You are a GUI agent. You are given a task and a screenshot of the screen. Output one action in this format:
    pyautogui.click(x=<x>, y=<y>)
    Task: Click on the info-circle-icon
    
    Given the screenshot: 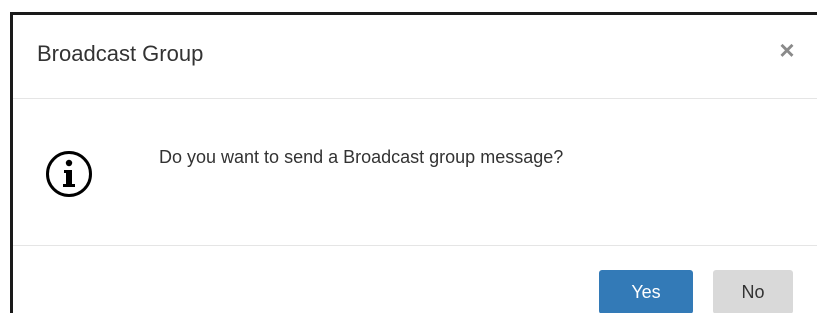 What is the action you would take?
    pyautogui.click(x=69, y=174)
    